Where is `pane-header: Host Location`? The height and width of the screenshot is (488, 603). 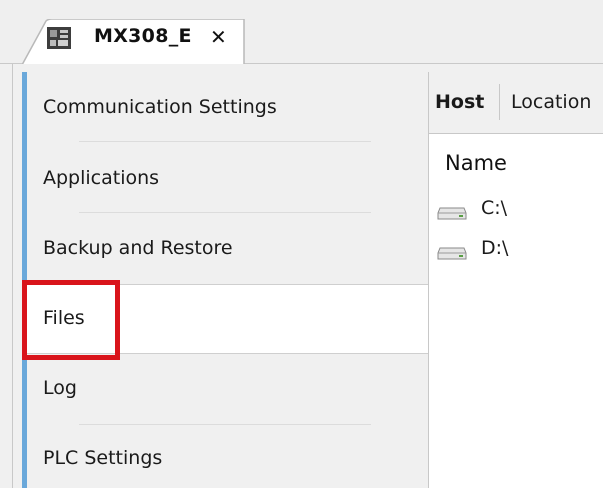
pane-header: Host Location is located at coordinates (516, 103).